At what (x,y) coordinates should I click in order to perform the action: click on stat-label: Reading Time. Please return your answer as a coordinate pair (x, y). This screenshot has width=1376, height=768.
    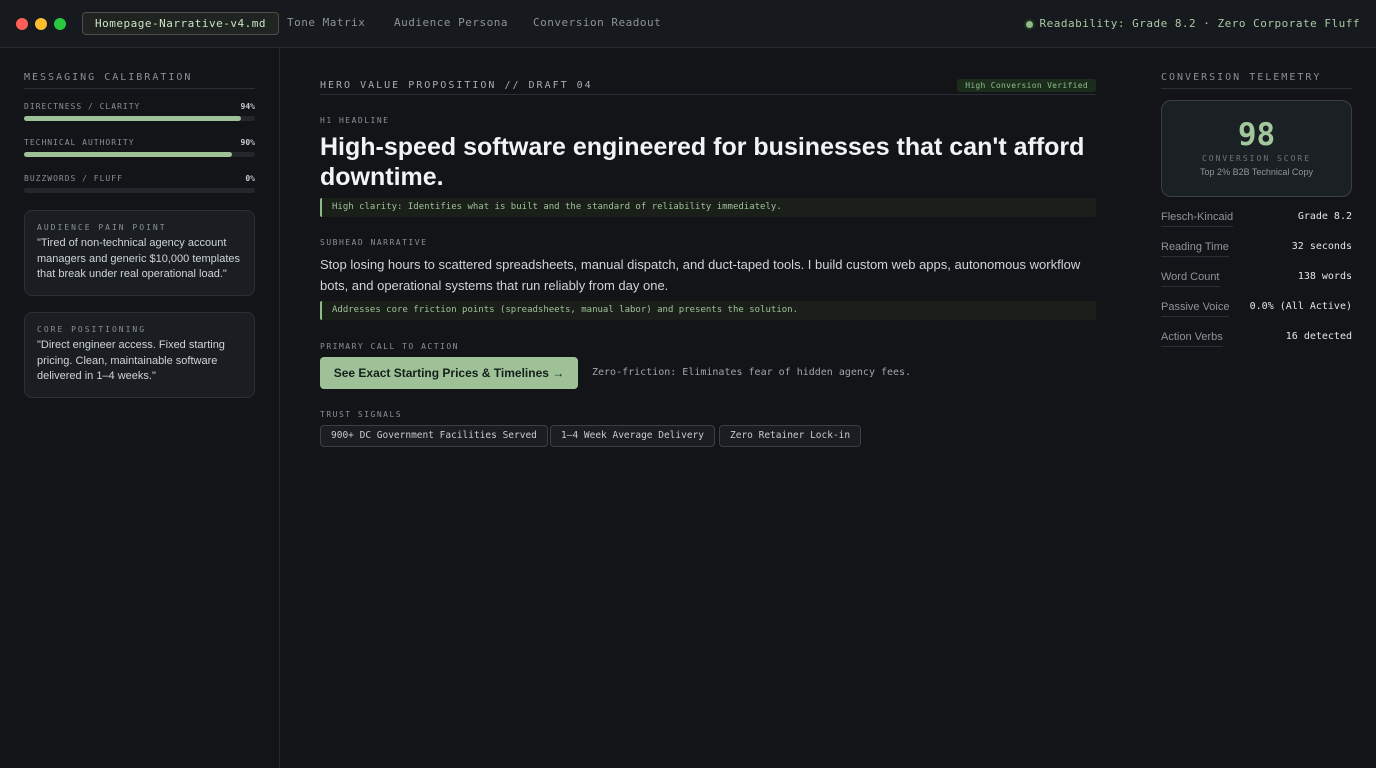
    Looking at the image, I should click on (1195, 249).